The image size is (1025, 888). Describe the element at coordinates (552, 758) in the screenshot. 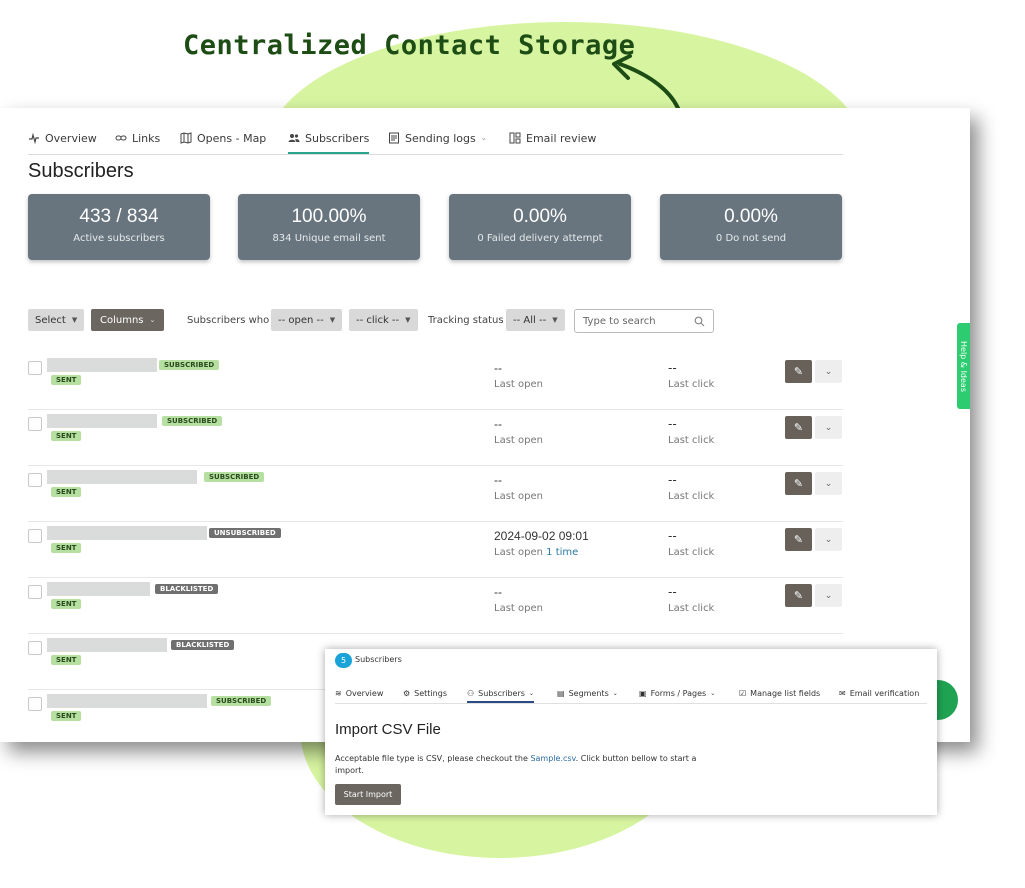

I see `sample-csv-link: Sample.csv` at that location.